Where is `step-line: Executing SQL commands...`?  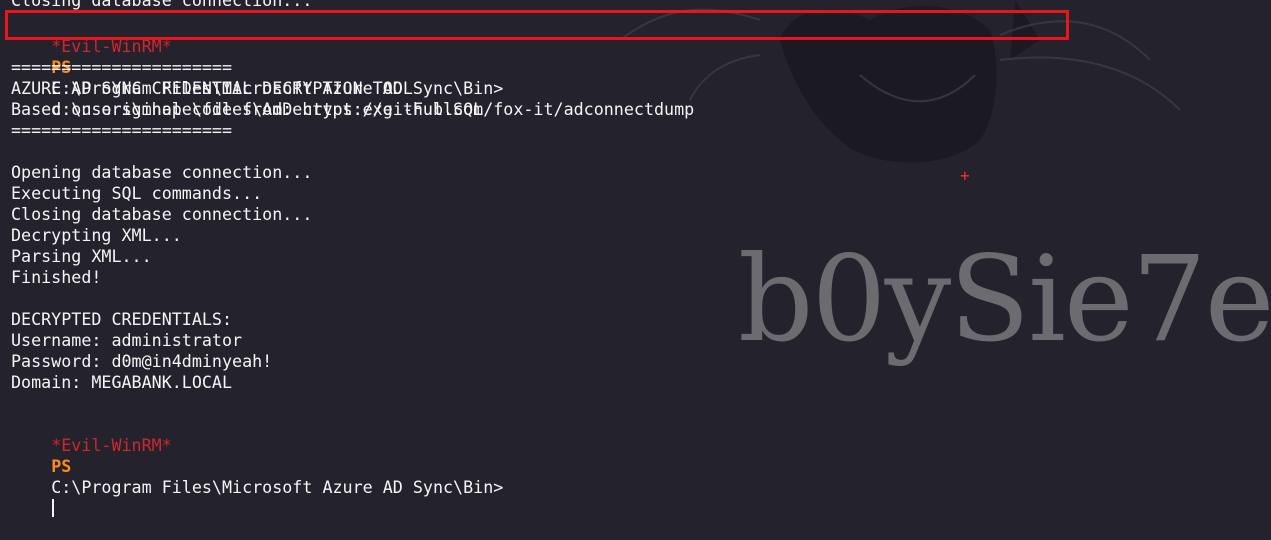
step-line: Executing SQL commands... is located at coordinates (137, 193).